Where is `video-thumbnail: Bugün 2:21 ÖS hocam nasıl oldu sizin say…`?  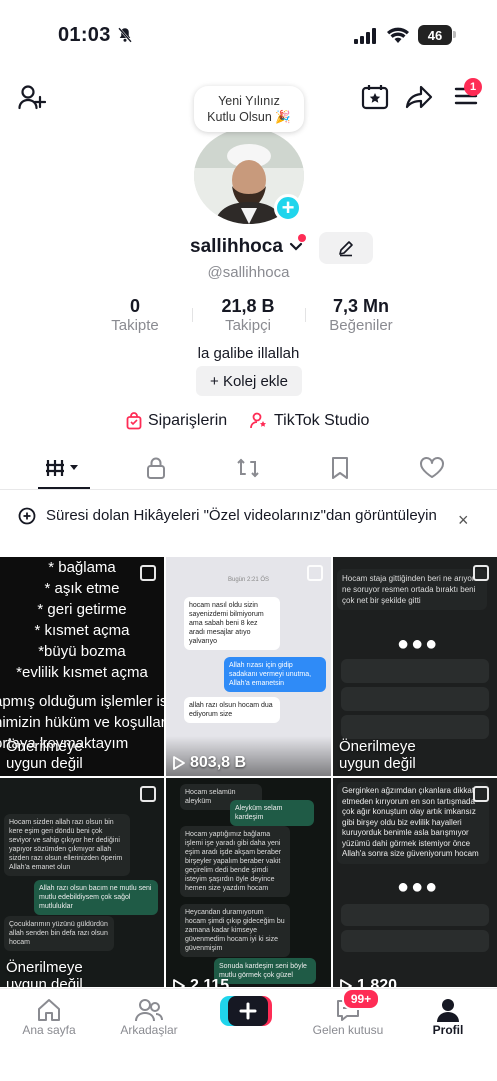
video-thumbnail: Bugün 2:21 ÖS hocam nasıl oldu sizin say… is located at coordinates (248, 666).